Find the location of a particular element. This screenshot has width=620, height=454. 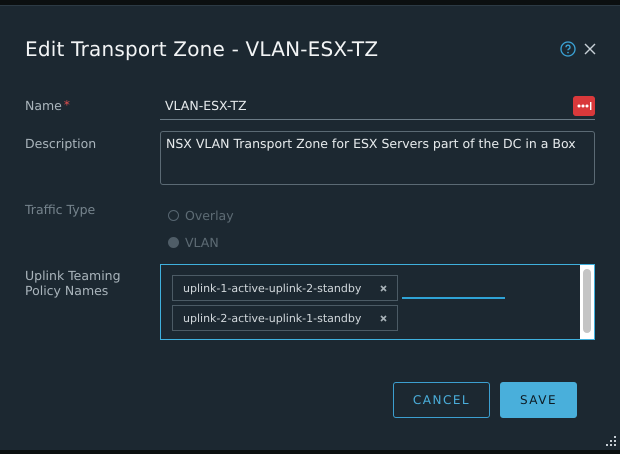

description-field: NSX VLAN Transport Zone for ESX Servers part of the DC in a Box is located at coordinates (377, 158).